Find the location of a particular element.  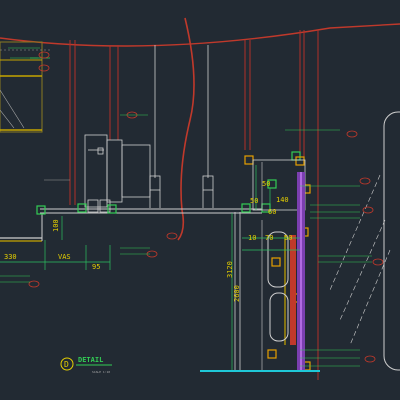

dim-70: 70 is located at coordinates (269, 238).